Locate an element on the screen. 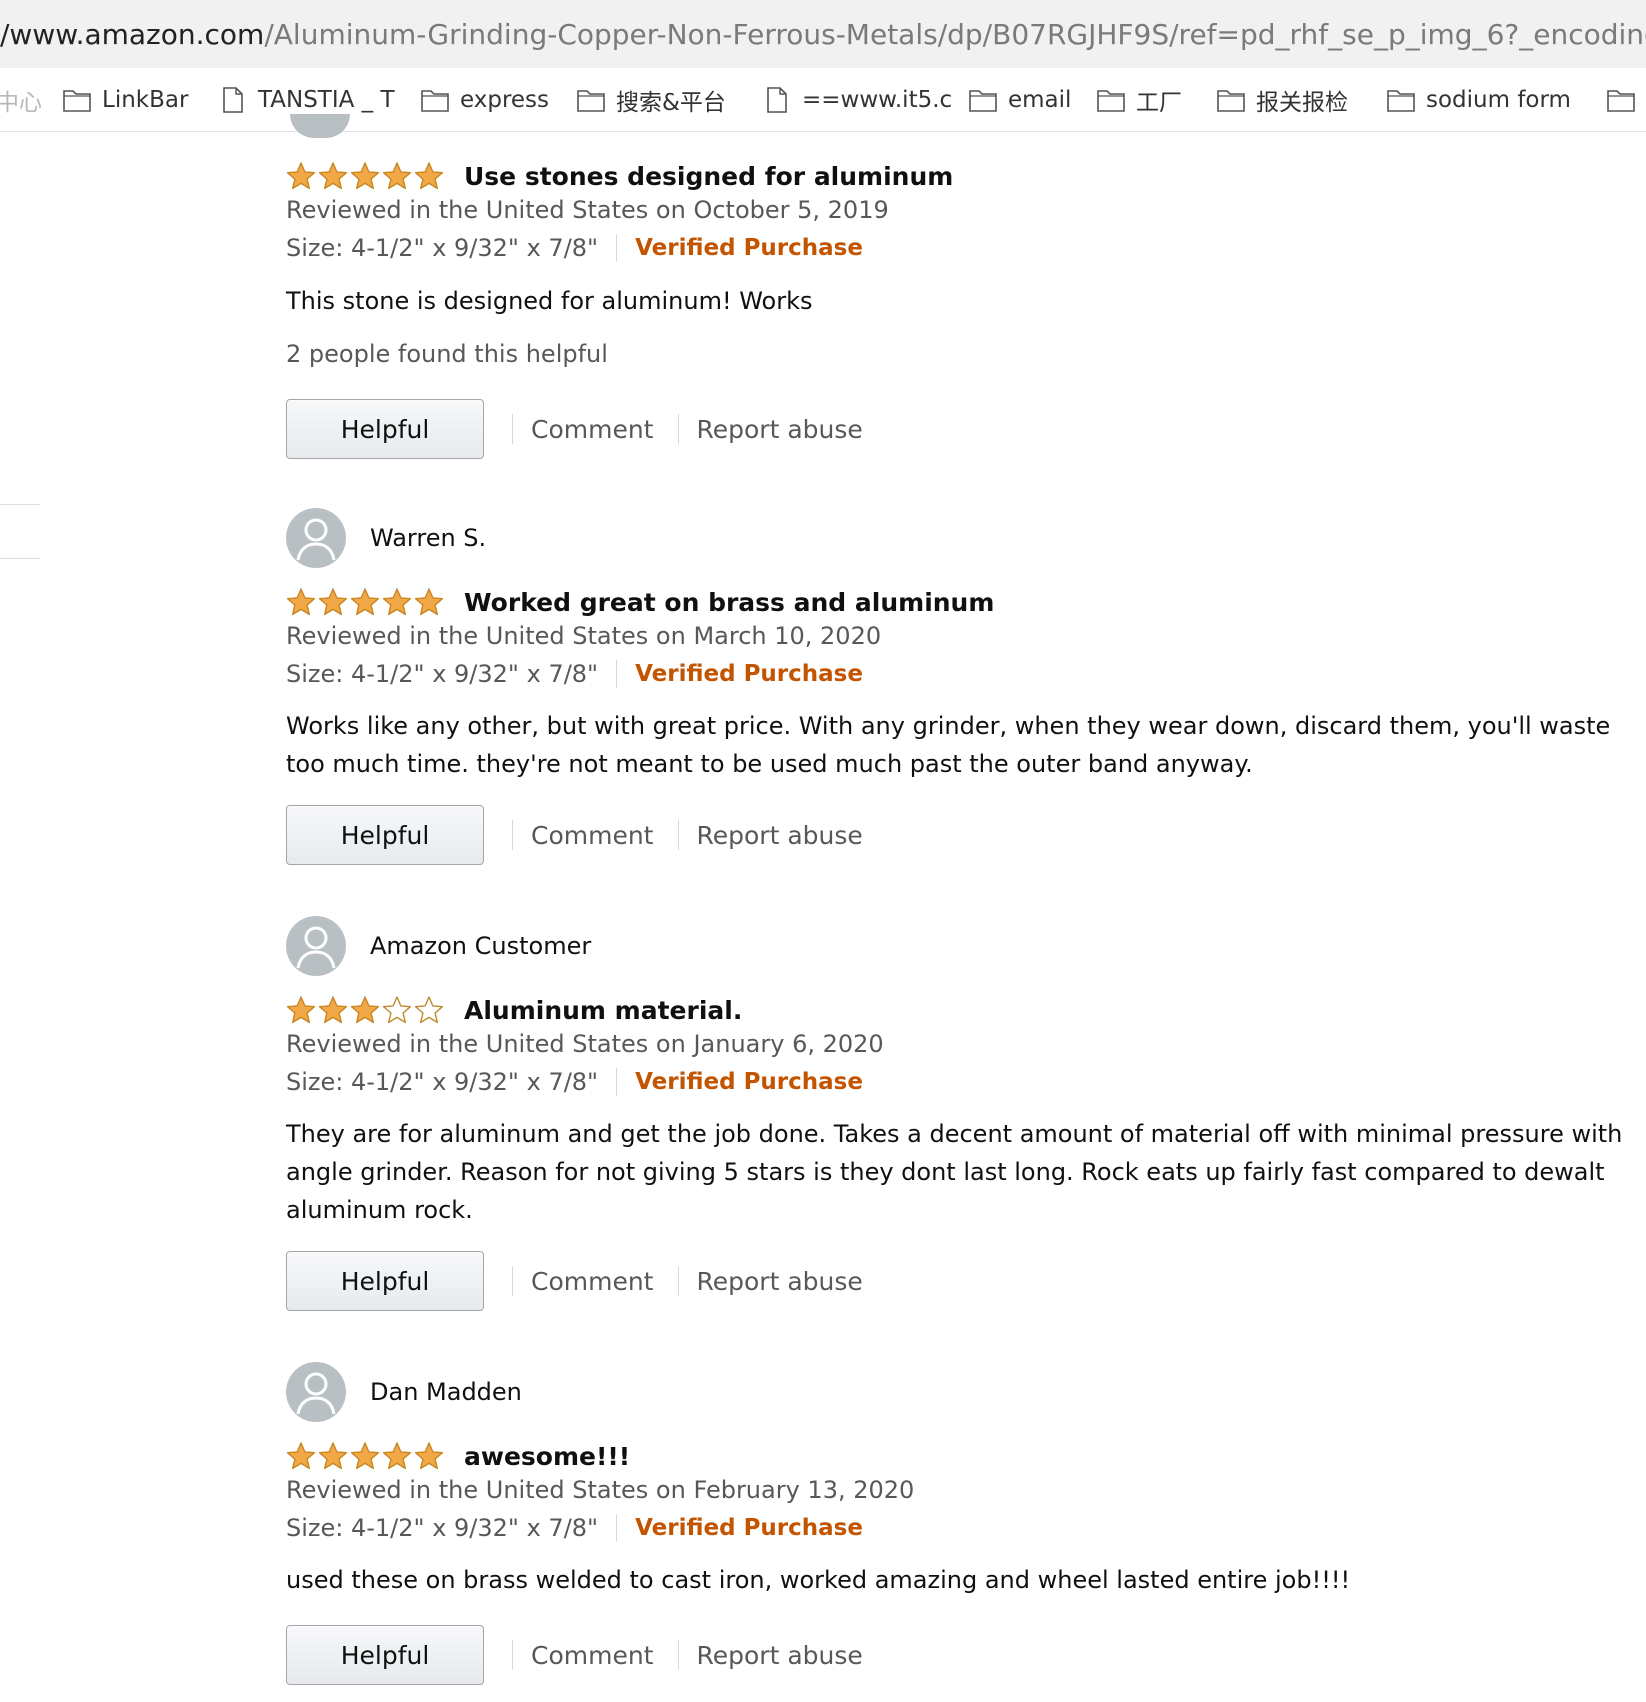  sidebar-divider is located at coordinates (20, 558).